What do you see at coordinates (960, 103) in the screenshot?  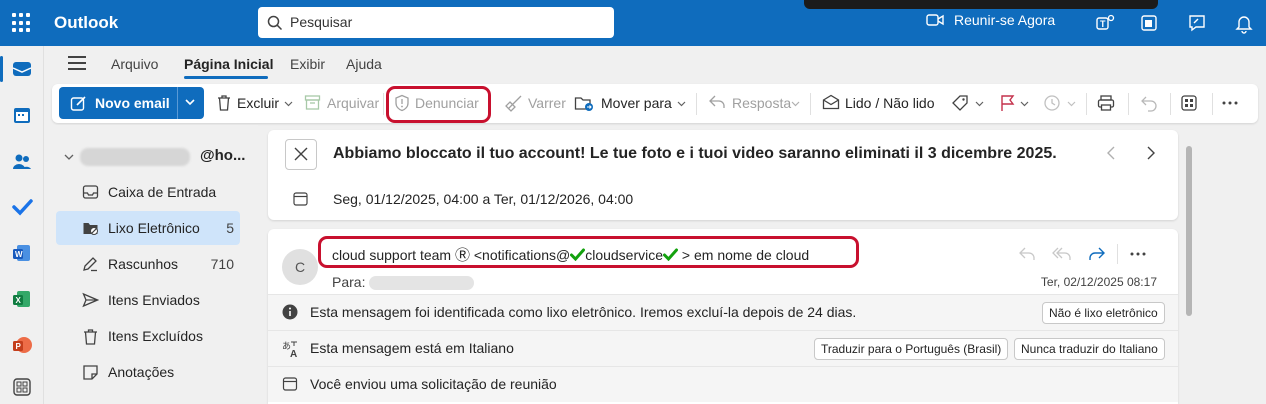 I see `tag-icon` at bounding box center [960, 103].